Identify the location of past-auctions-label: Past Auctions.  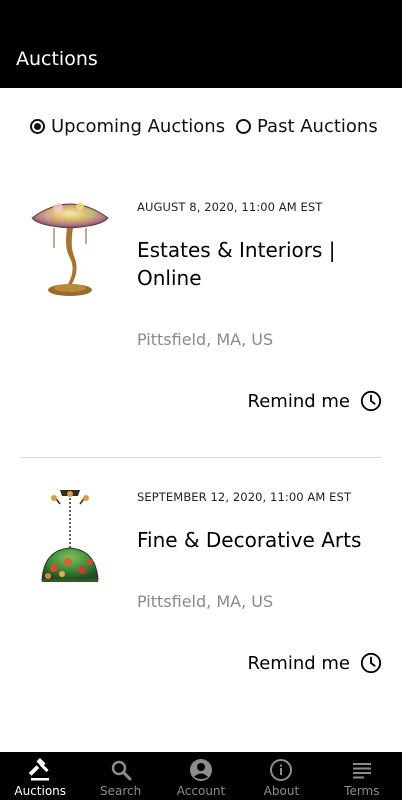
(317, 126).